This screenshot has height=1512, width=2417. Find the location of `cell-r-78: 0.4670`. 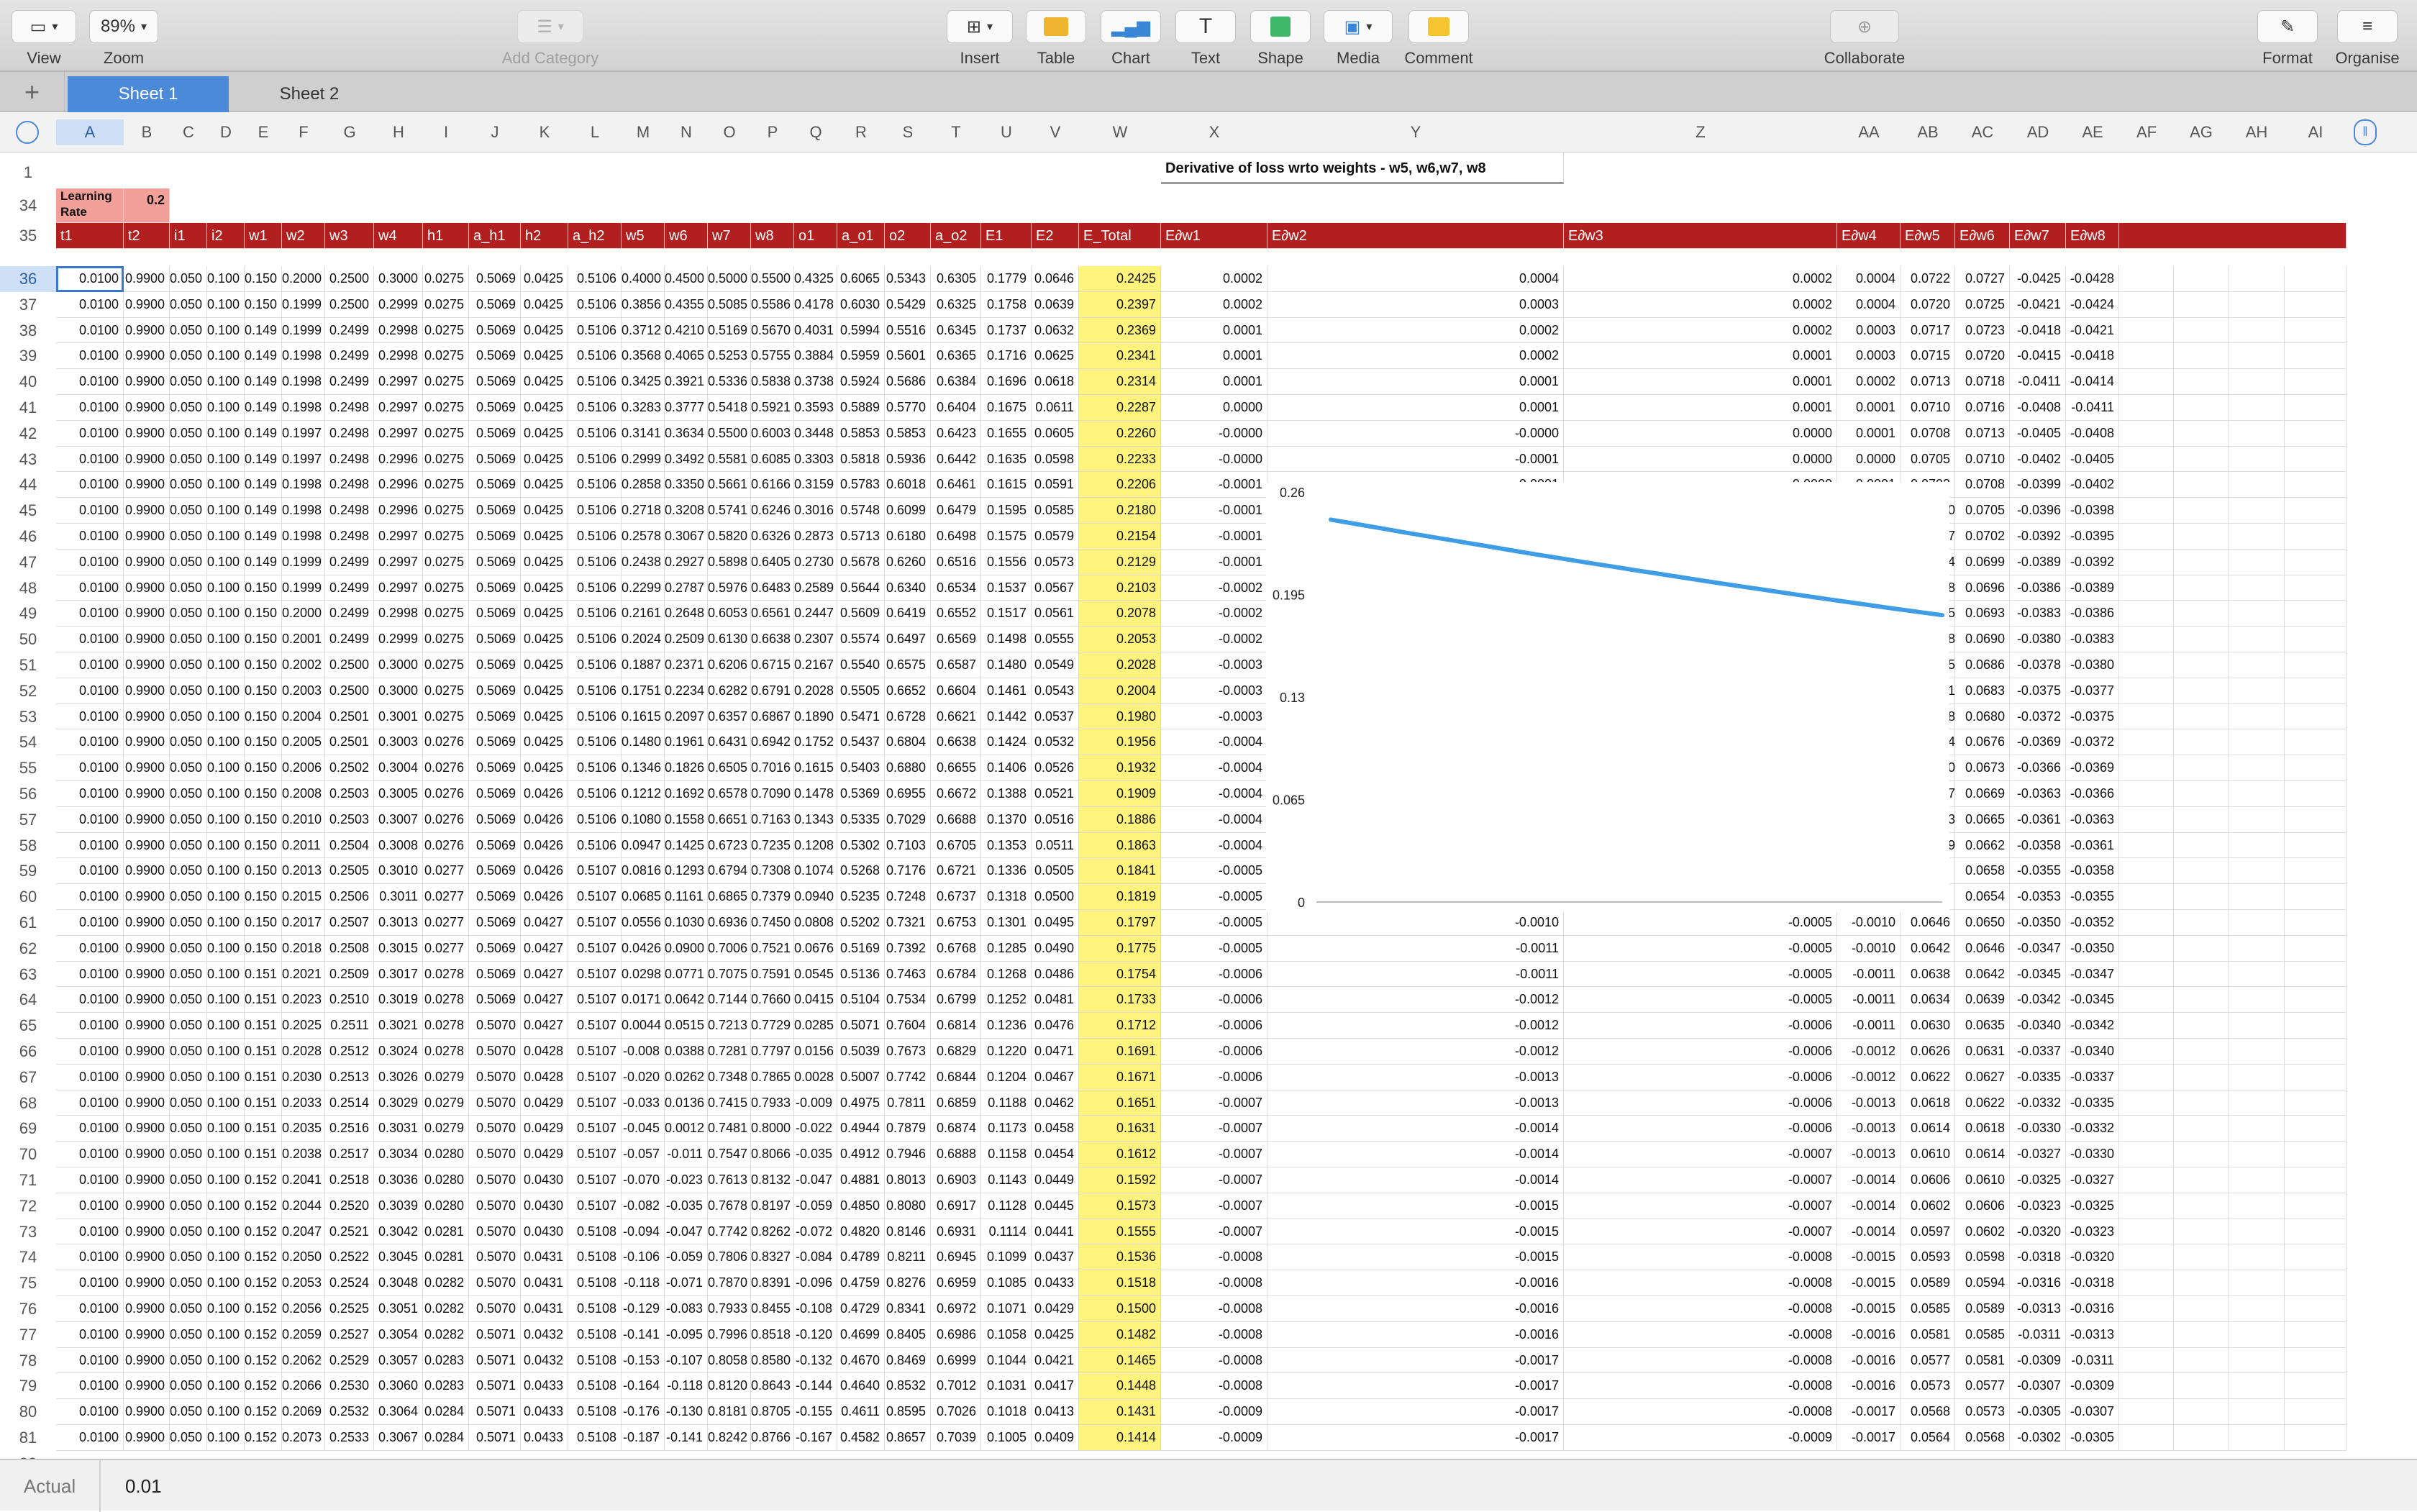

cell-r-78: 0.4670 is located at coordinates (861, 1361).